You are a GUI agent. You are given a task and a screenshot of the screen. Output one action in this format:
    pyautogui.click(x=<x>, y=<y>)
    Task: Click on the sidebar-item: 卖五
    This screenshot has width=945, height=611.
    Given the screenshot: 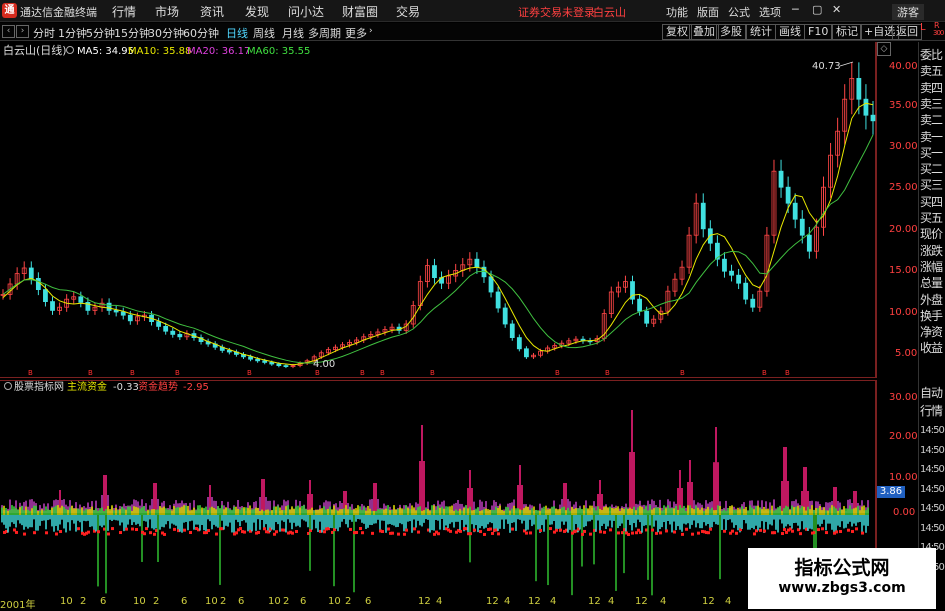 What is the action you would take?
    pyautogui.click(x=931, y=70)
    